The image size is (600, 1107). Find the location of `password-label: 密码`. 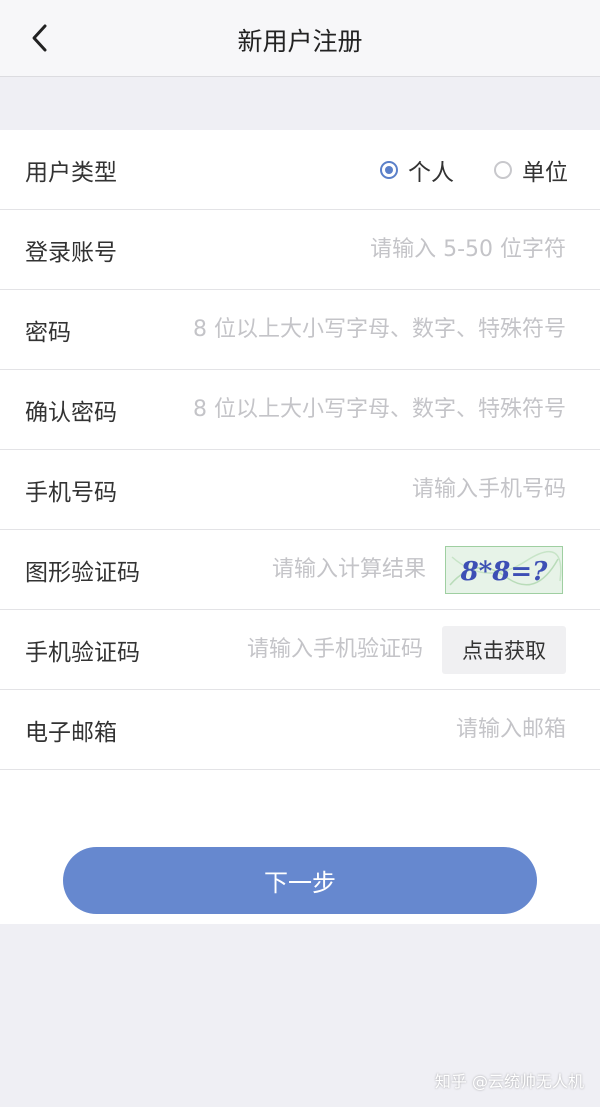

password-label: 密码 is located at coordinates (48, 332).